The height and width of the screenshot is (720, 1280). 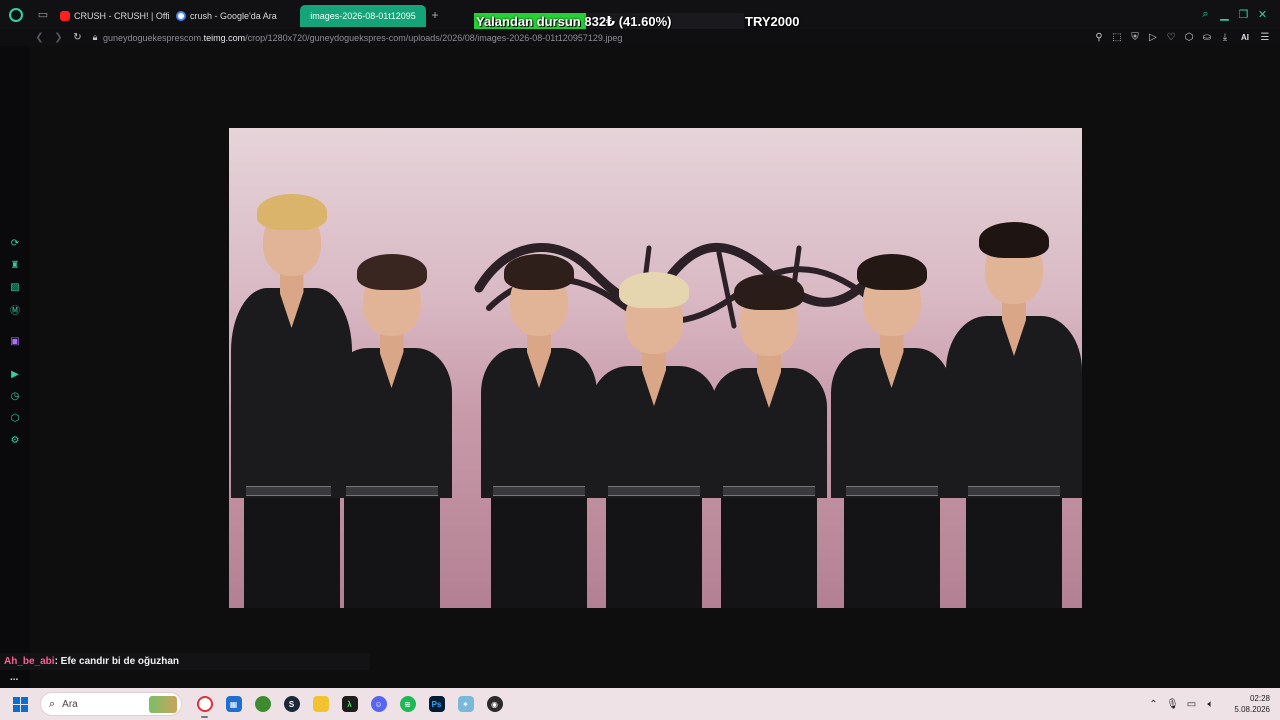 I want to click on aria-ai-button: AI, so click(x=1245, y=37).